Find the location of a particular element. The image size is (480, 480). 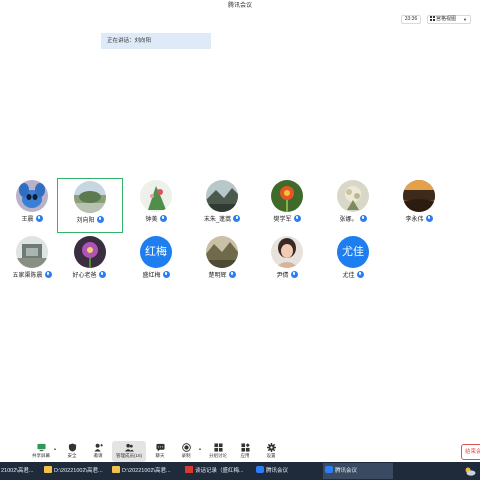

window-title: 腾讯会议 is located at coordinates (240, 6).